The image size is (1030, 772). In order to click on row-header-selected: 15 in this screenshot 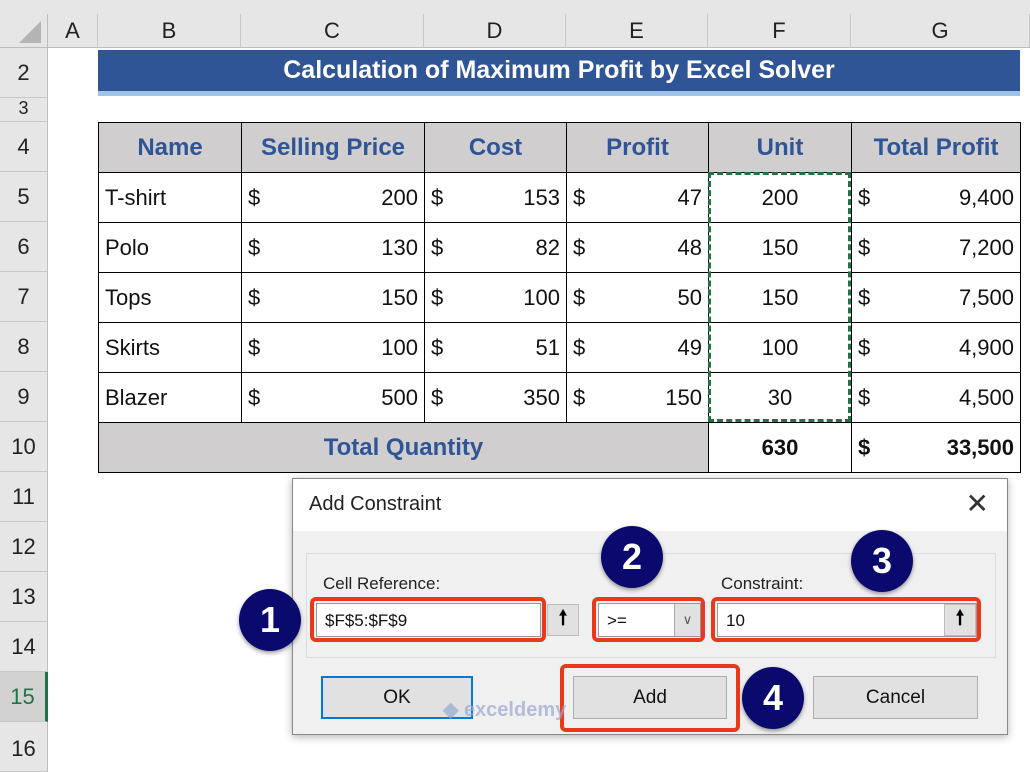, I will do `click(24, 697)`.